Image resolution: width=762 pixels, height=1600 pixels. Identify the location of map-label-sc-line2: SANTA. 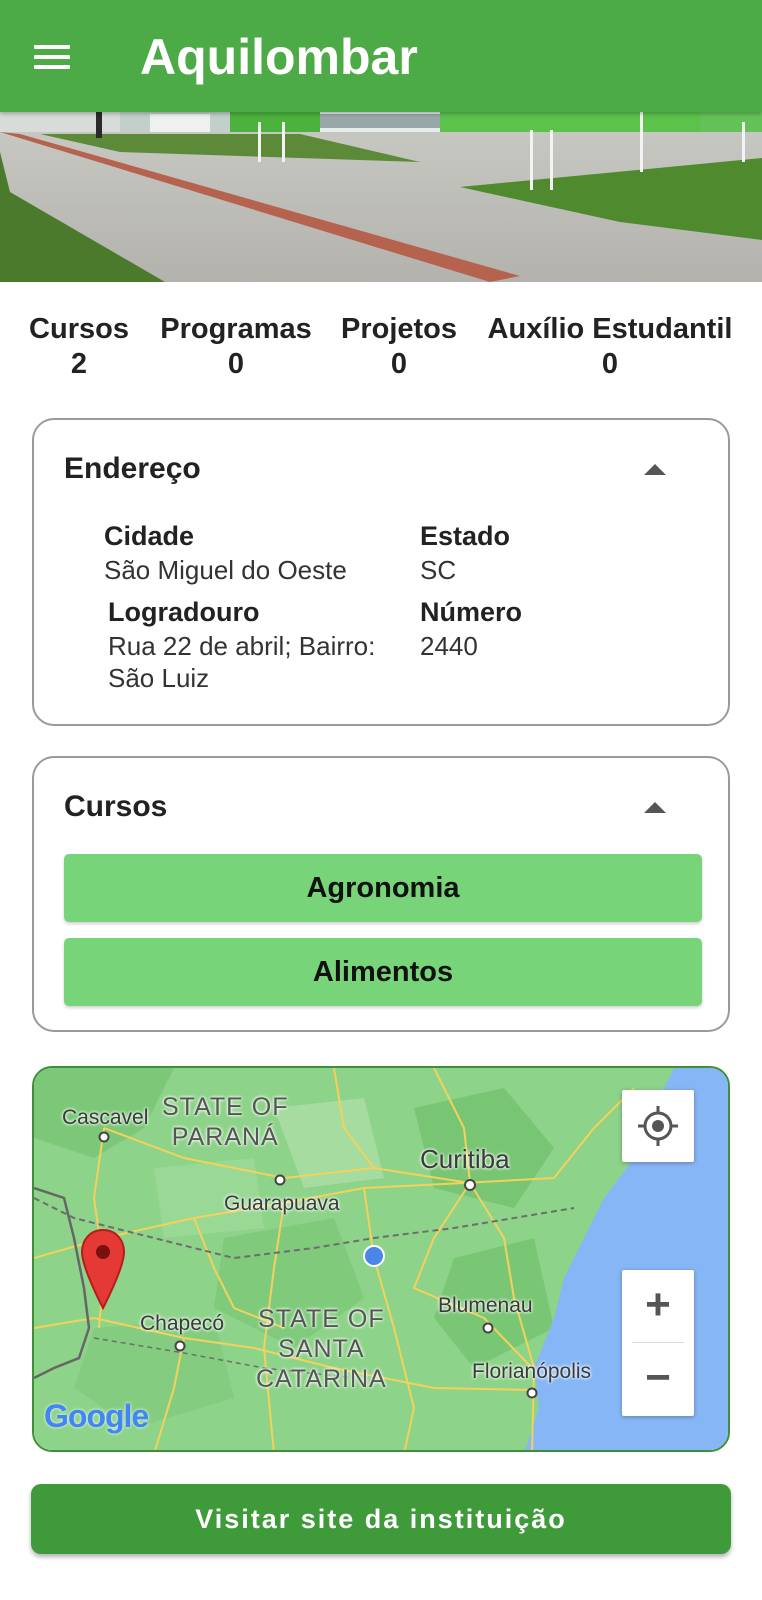
(321, 1349).